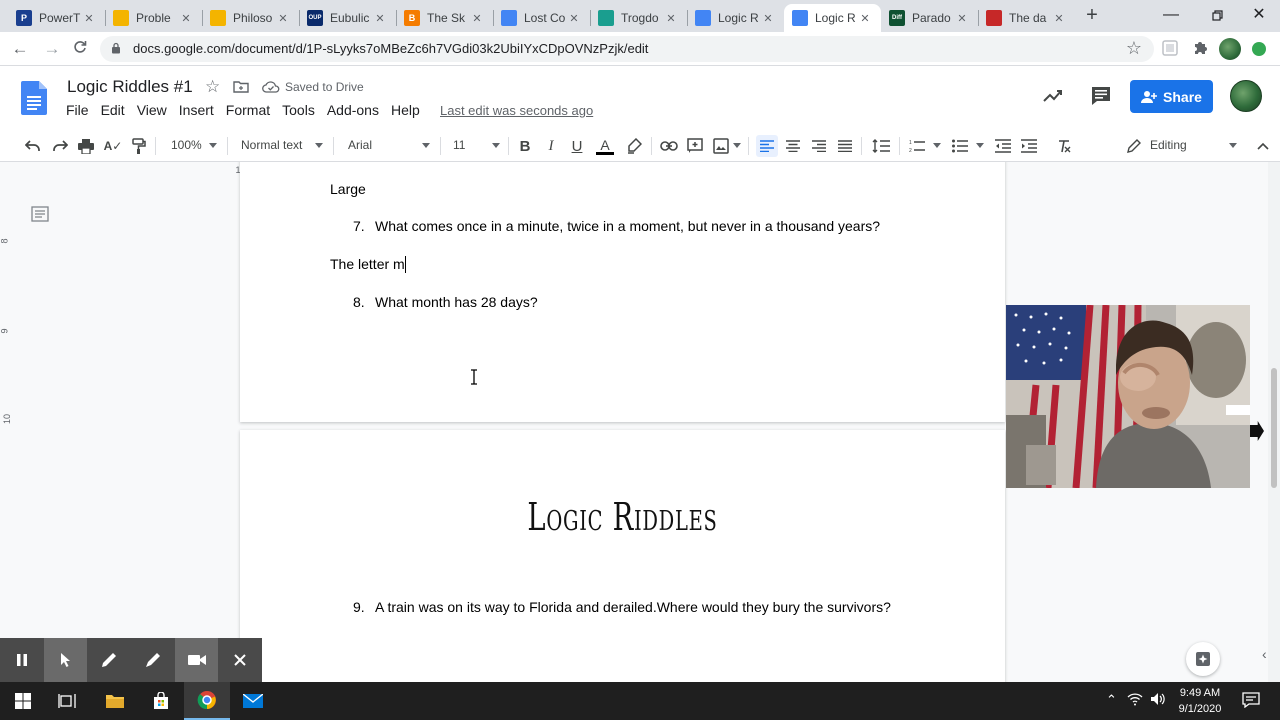 This screenshot has height=720, width=1280. Describe the element at coordinates (353, 111) in the screenshot. I see `menu-add-ons: Add-ons` at that location.